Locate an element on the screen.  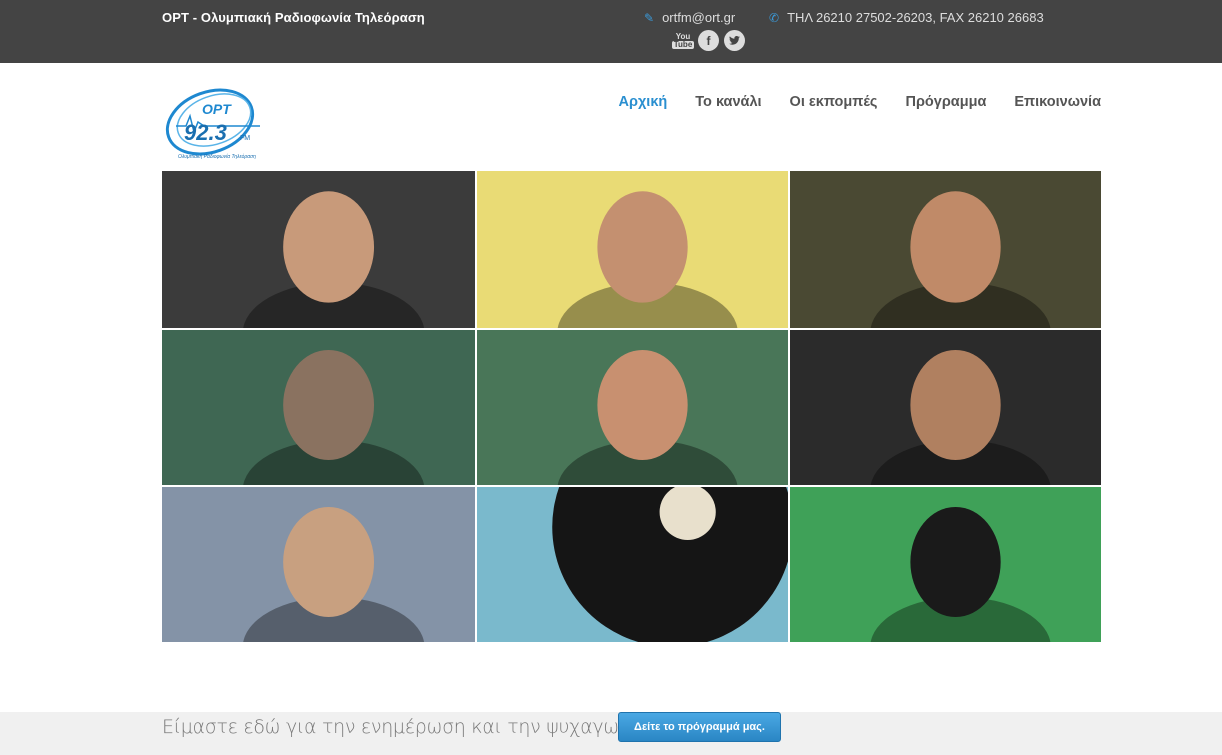
logo-unit: FM is located at coordinates (245, 138).